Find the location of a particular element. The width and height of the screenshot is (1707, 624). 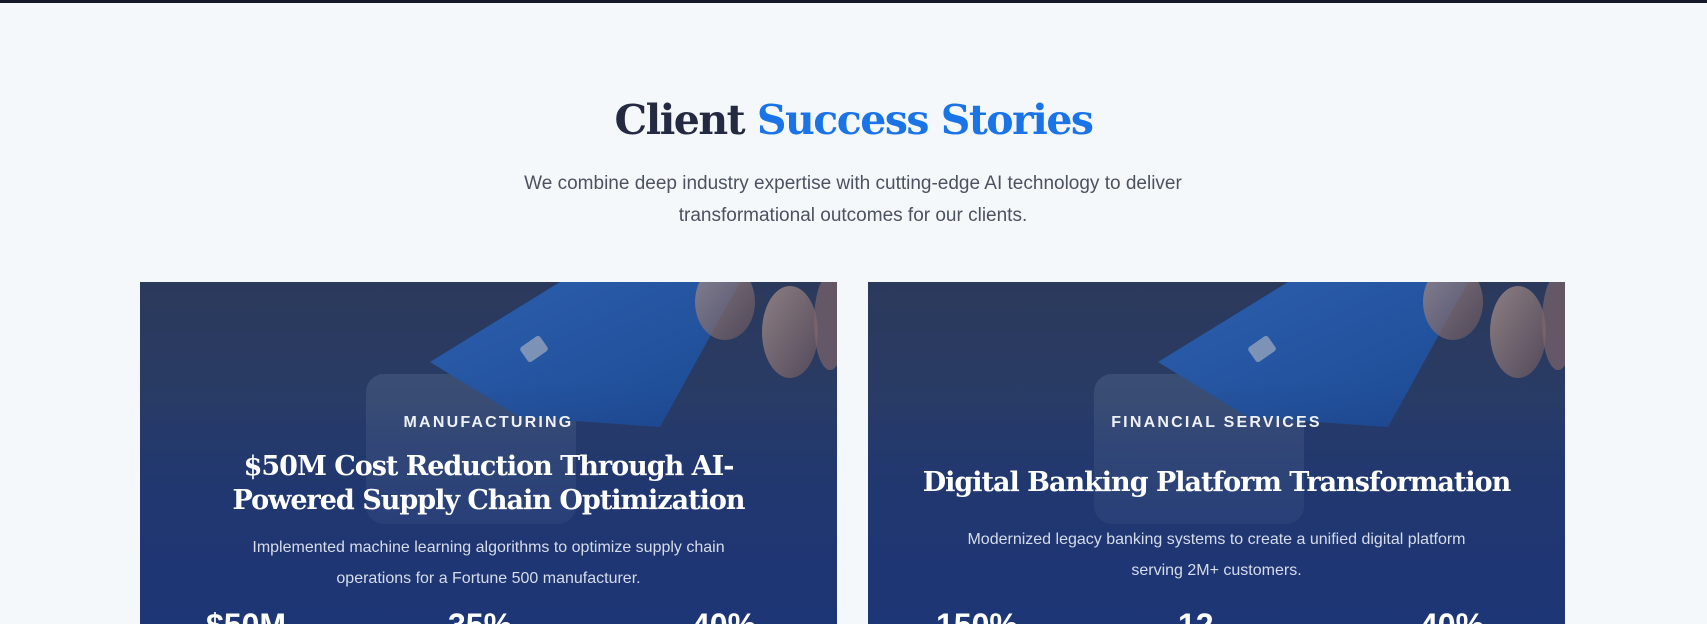

section-title: Client Success Stories is located at coordinates (853, 120).